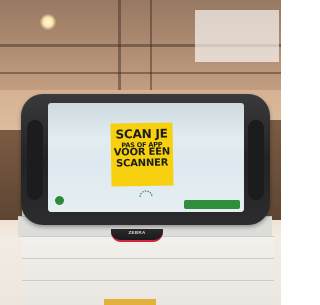 Image resolution: width=320 pixels, height=305 pixels. I want to click on sticky-note: SCAN JE PAS OF APP VOOR EEN SCANNER, so click(142, 154).